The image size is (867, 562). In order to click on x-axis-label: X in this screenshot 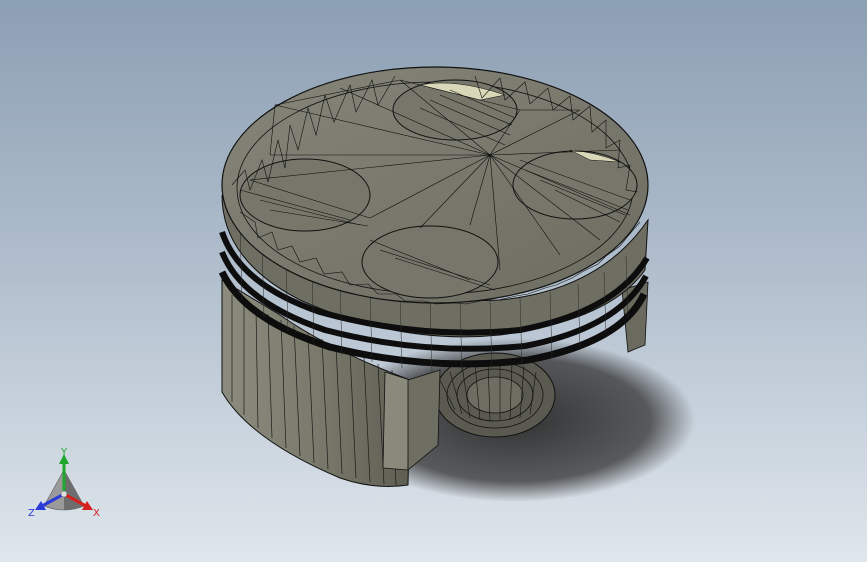, I will do `click(96, 513)`.